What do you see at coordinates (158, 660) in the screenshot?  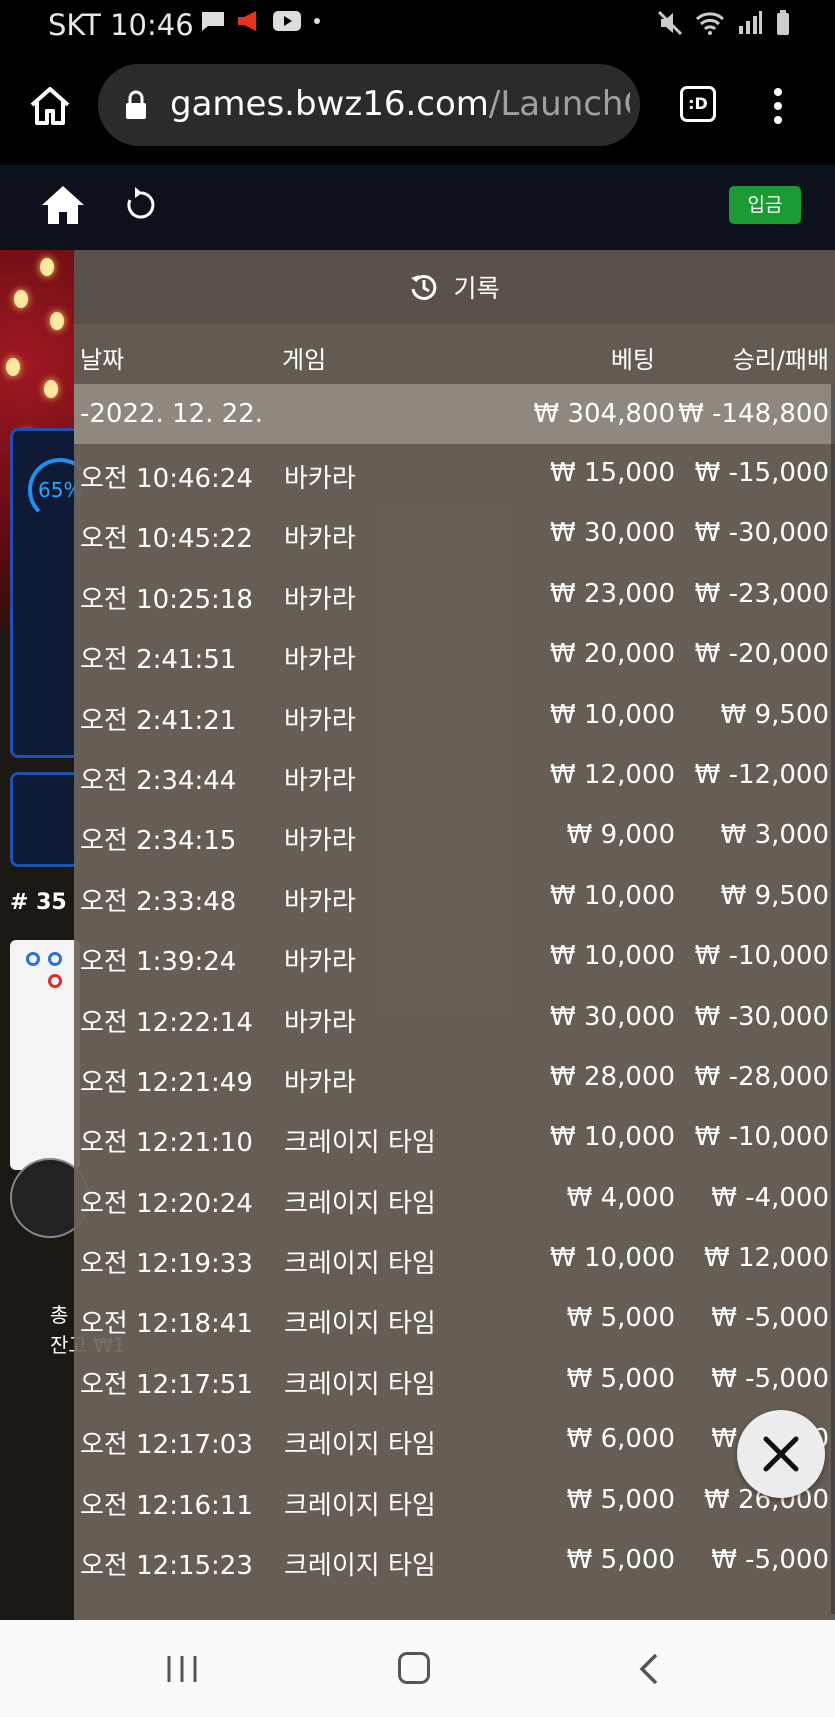 I see `history-row-time: 오전 2:41:51` at bounding box center [158, 660].